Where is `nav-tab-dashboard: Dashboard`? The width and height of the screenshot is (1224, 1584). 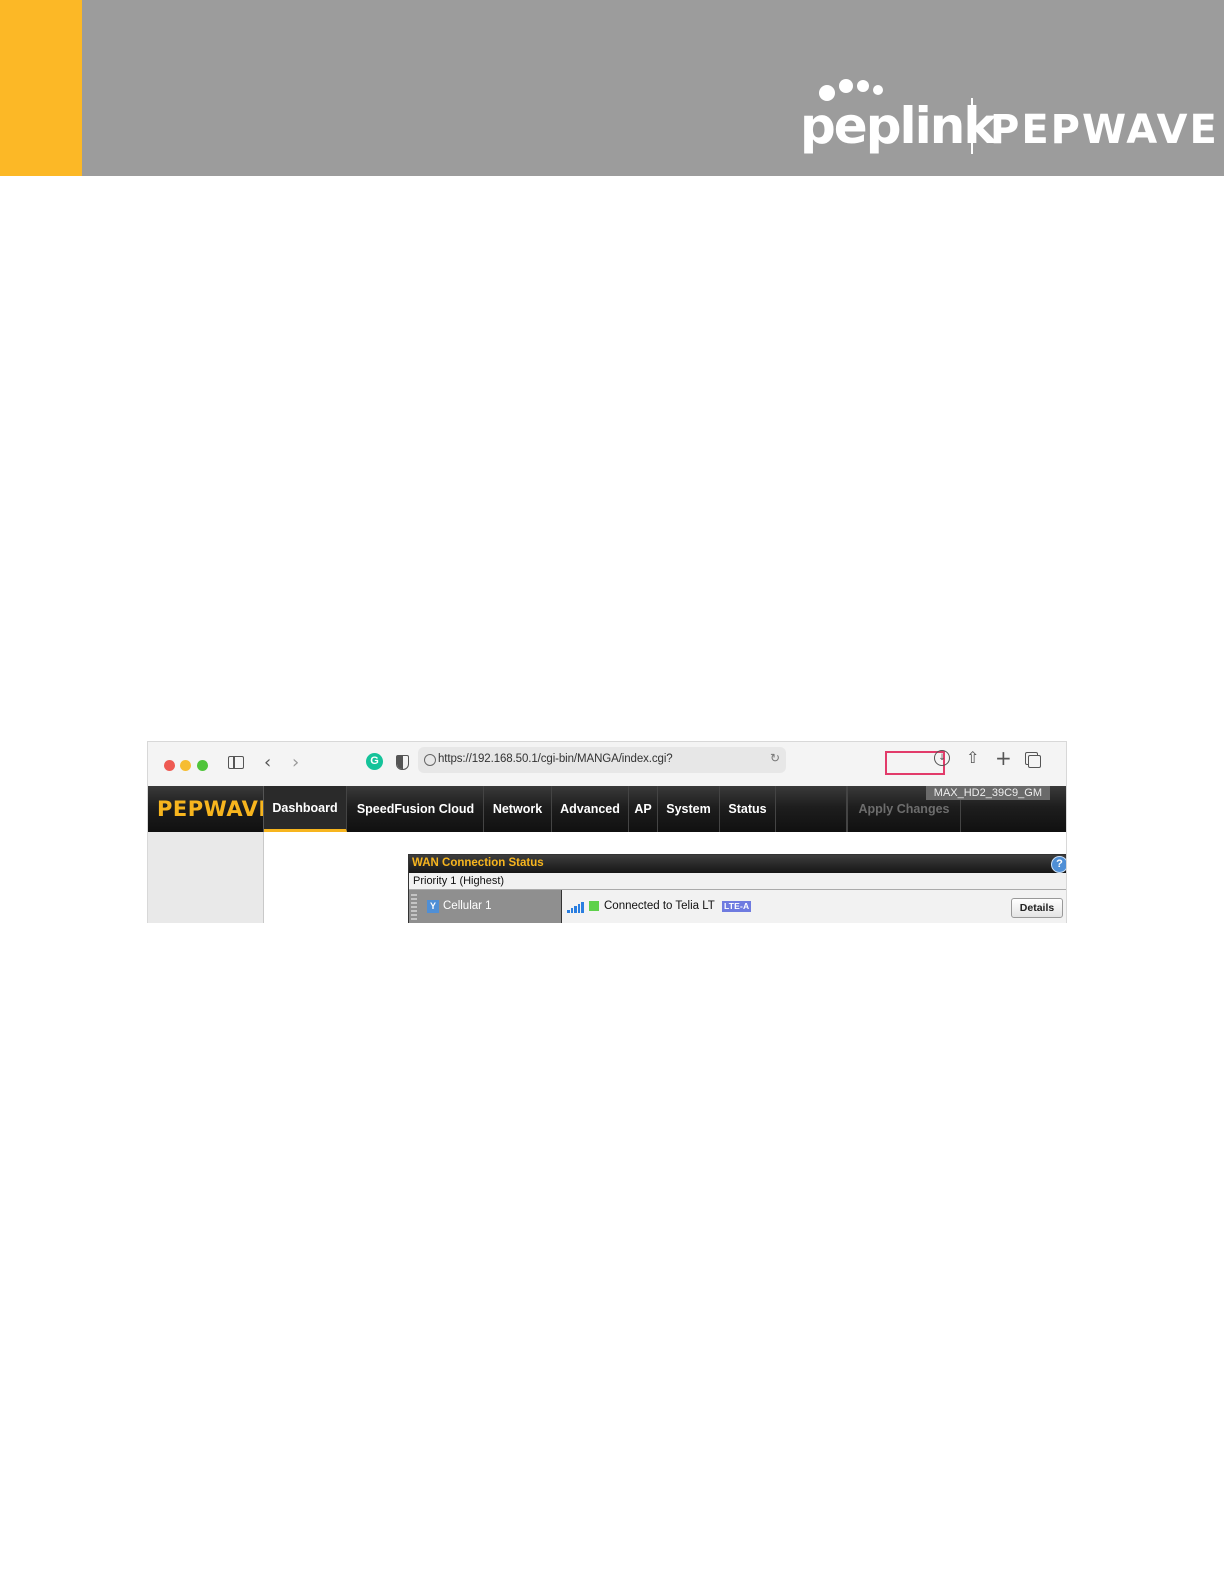 nav-tab-dashboard: Dashboard is located at coordinates (305, 809).